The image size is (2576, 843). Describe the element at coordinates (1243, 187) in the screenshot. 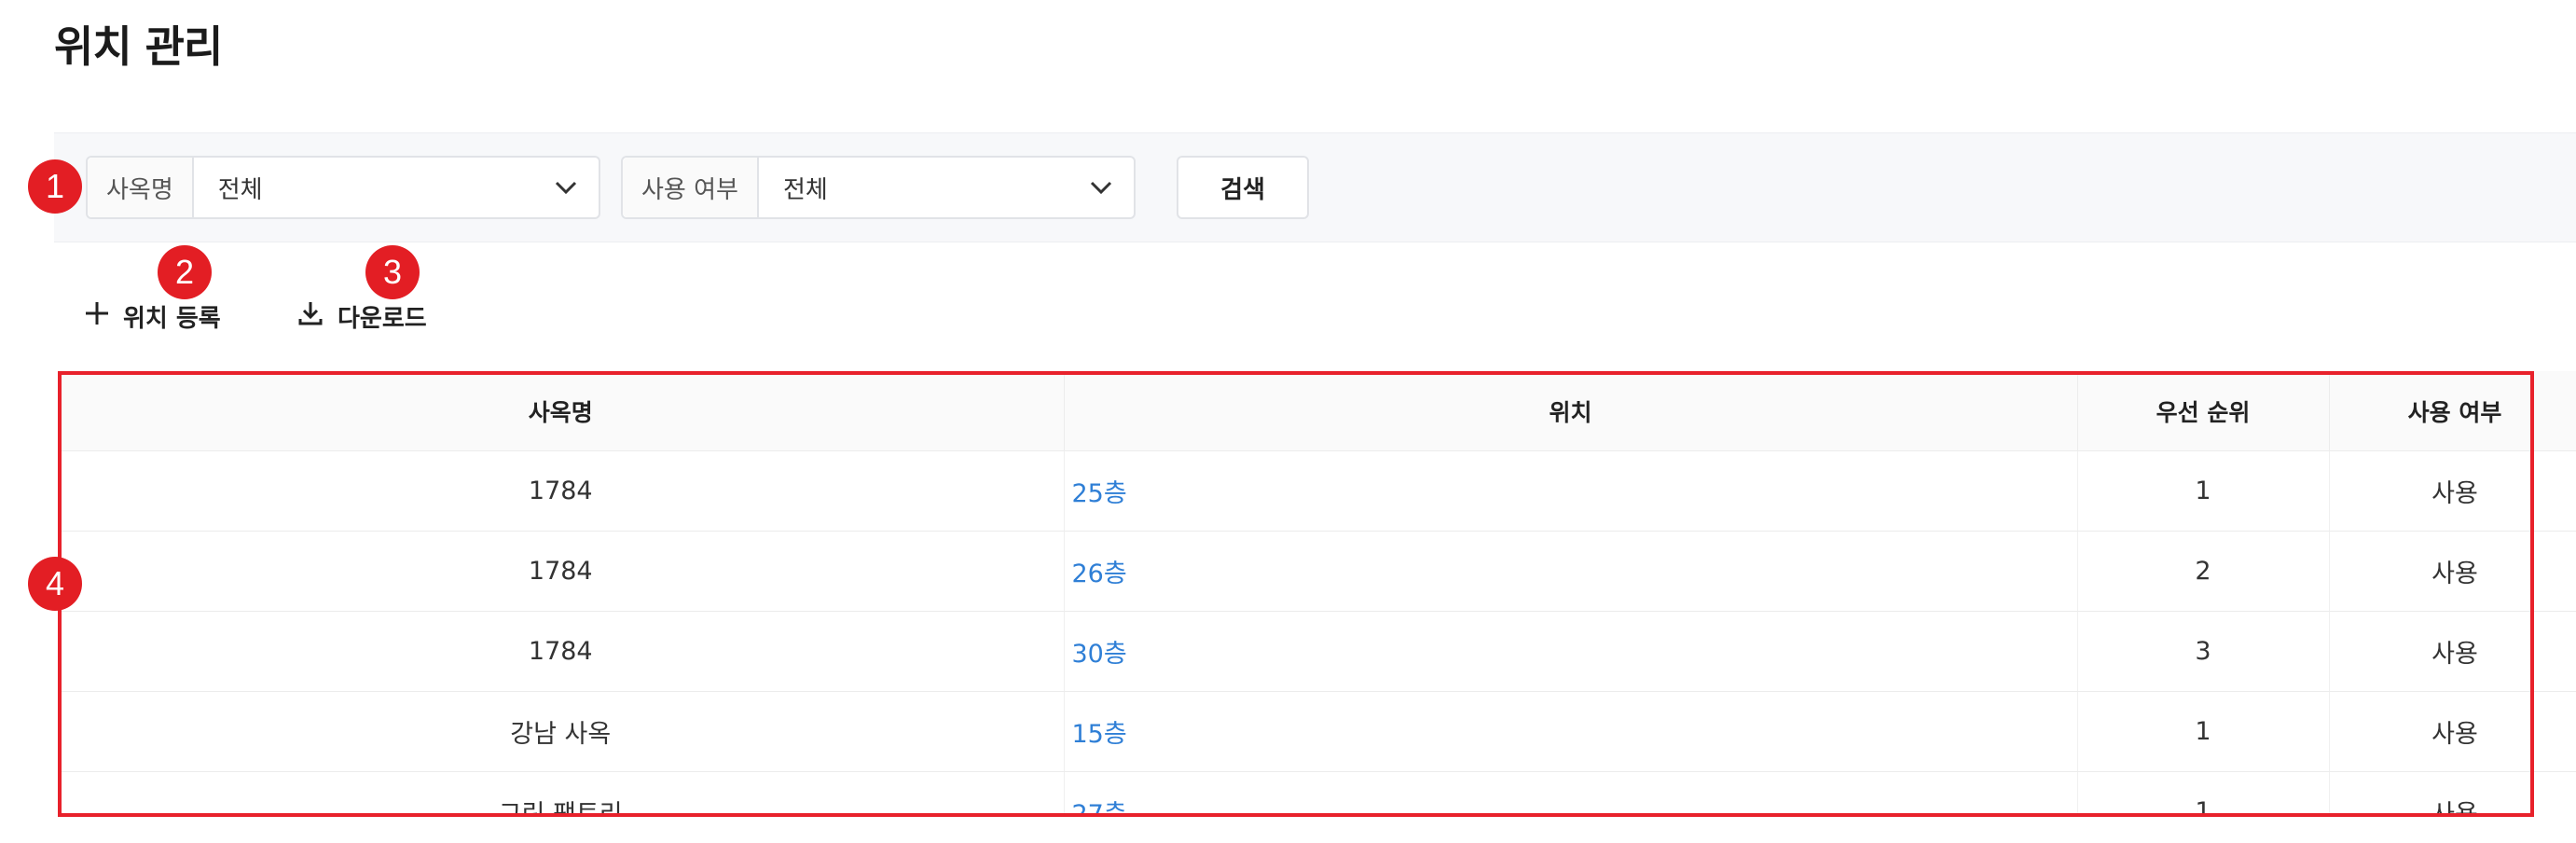

I see `search-button: 검색` at that location.